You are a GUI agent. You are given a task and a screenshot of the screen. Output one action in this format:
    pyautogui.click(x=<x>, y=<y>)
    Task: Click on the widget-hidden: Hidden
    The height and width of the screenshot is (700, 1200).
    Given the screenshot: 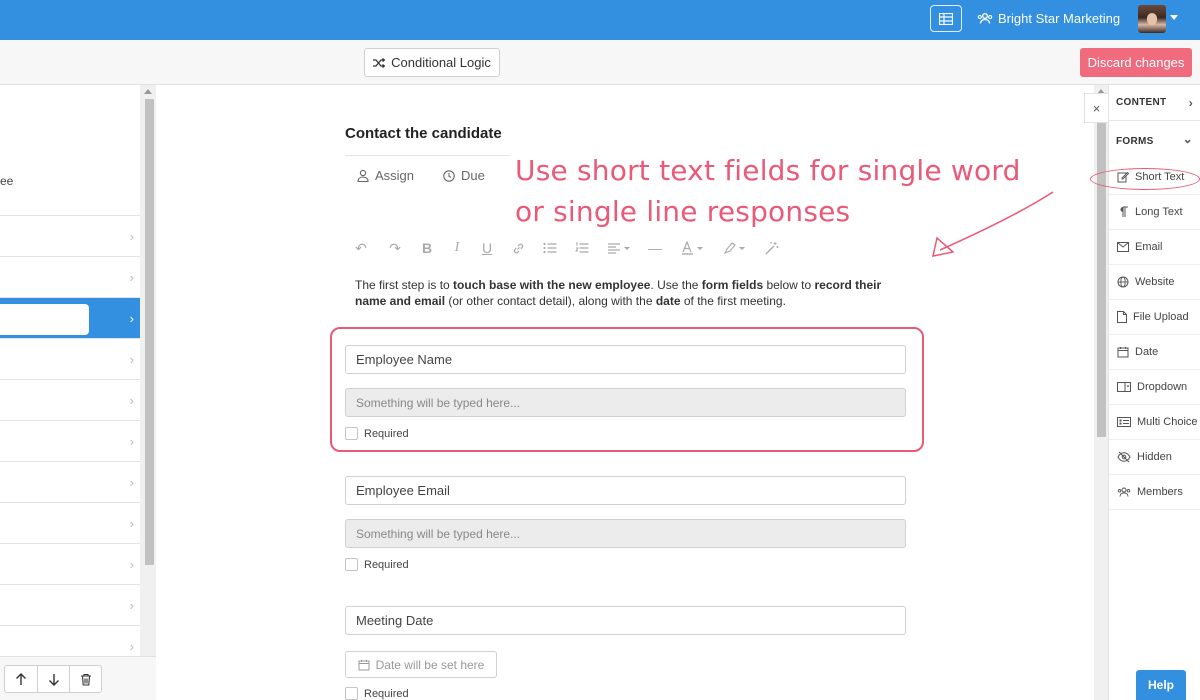 What is the action you would take?
    pyautogui.click(x=1154, y=457)
    